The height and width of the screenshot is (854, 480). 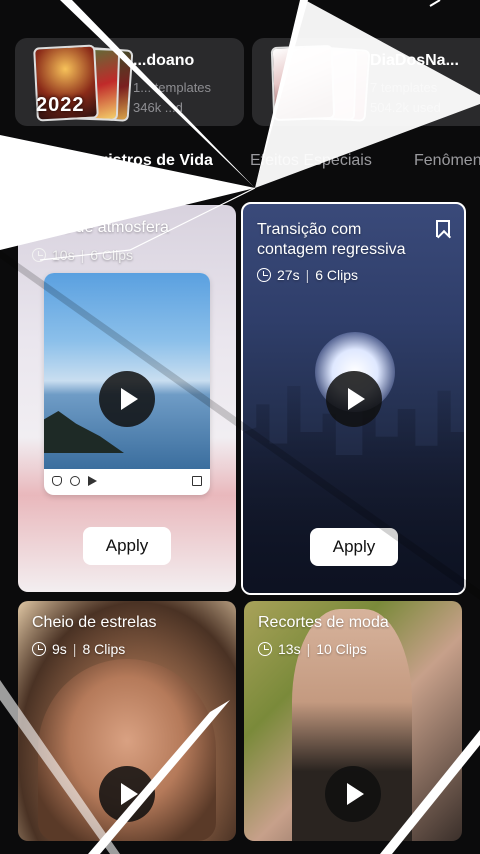 I want to click on template-meta: 27s | 6 Clips, so click(x=307, y=275).